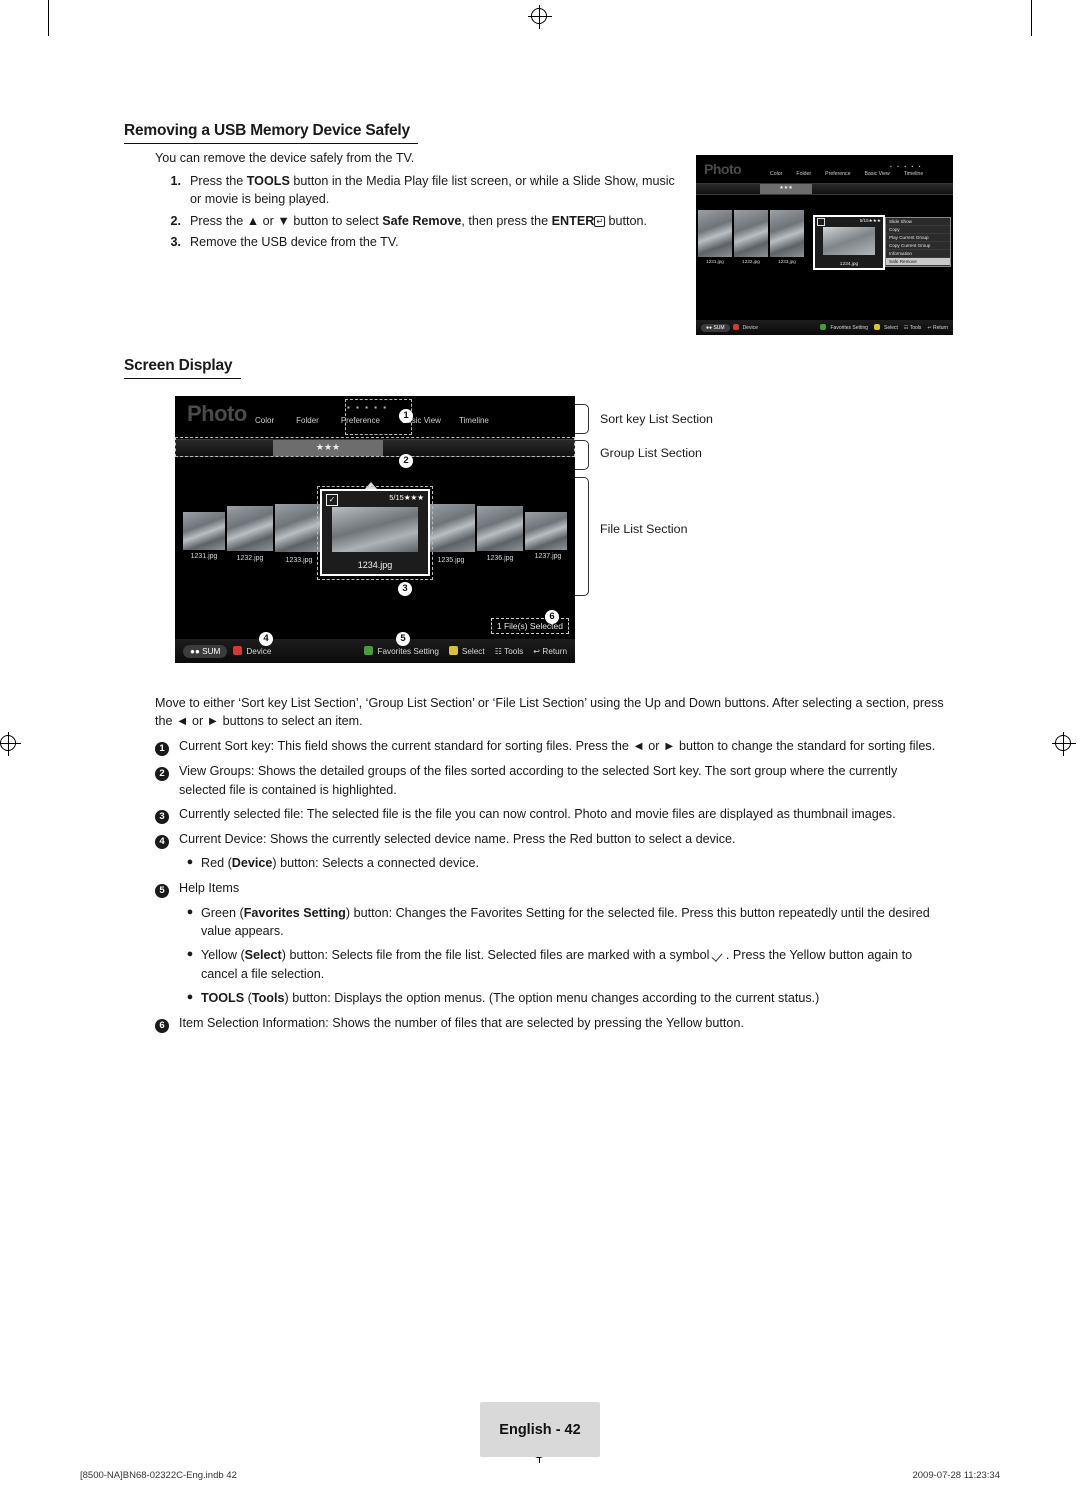  Describe the element at coordinates (745, 327) in the screenshot. I see `device-key-small: Device` at that location.